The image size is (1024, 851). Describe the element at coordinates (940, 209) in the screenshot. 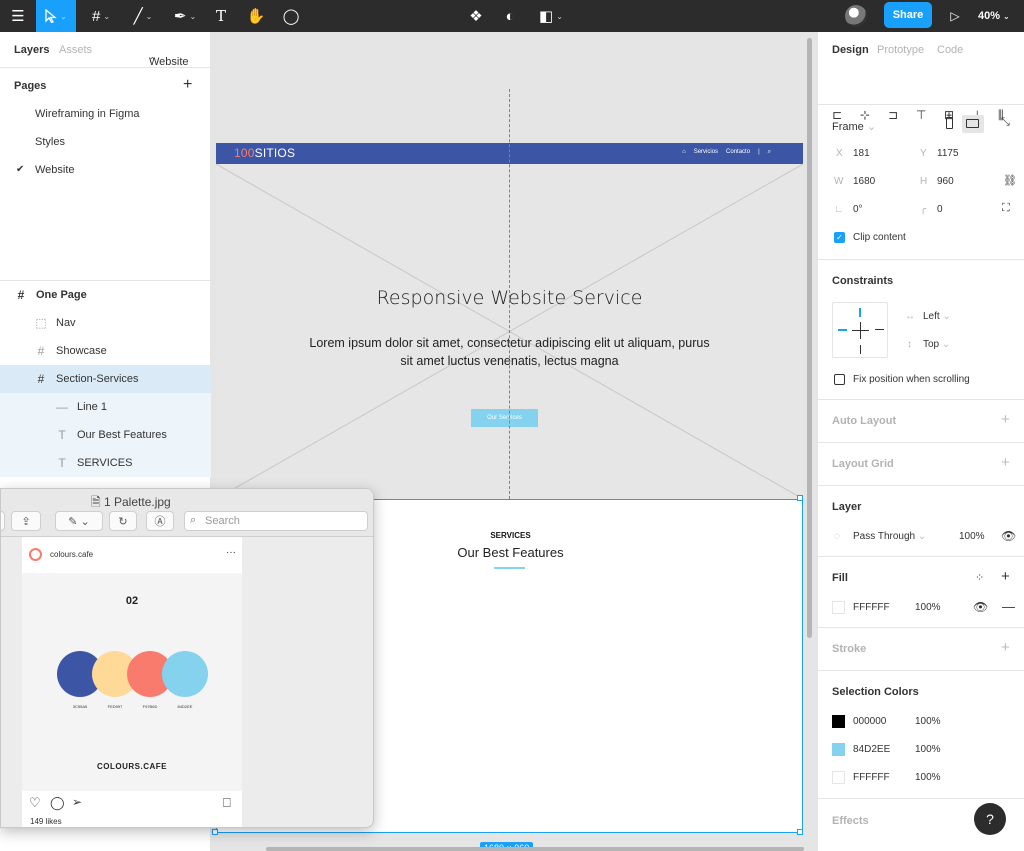

I see `corner-radius-field: 0` at that location.